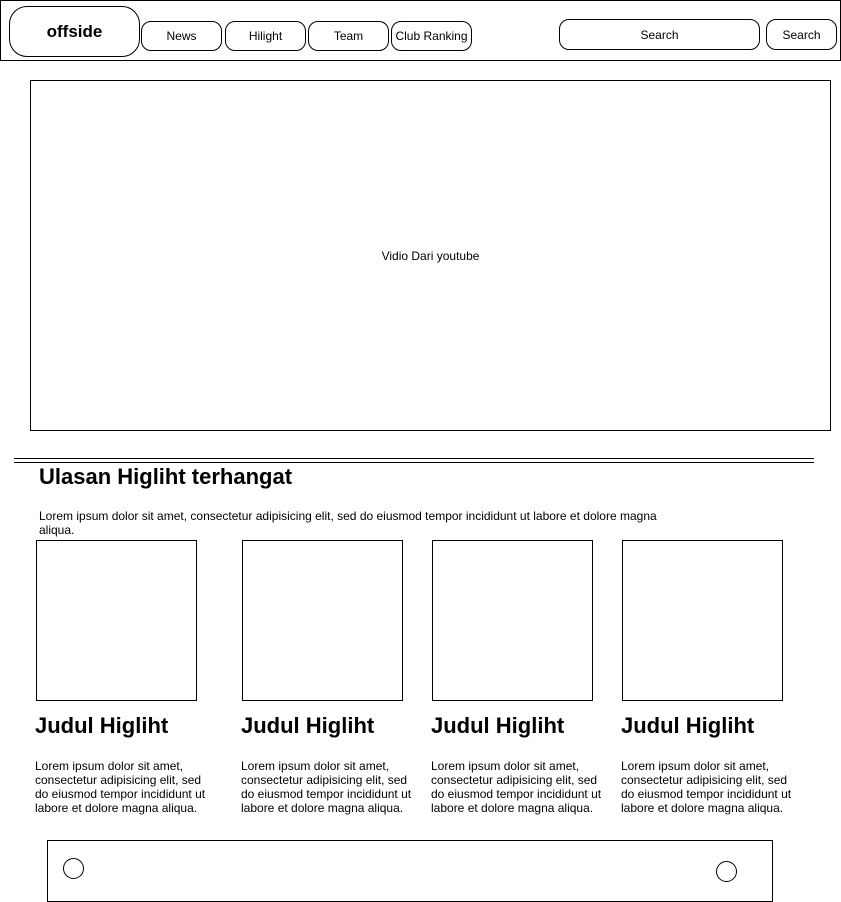  I want to click on divider-bottom, so click(414, 462).